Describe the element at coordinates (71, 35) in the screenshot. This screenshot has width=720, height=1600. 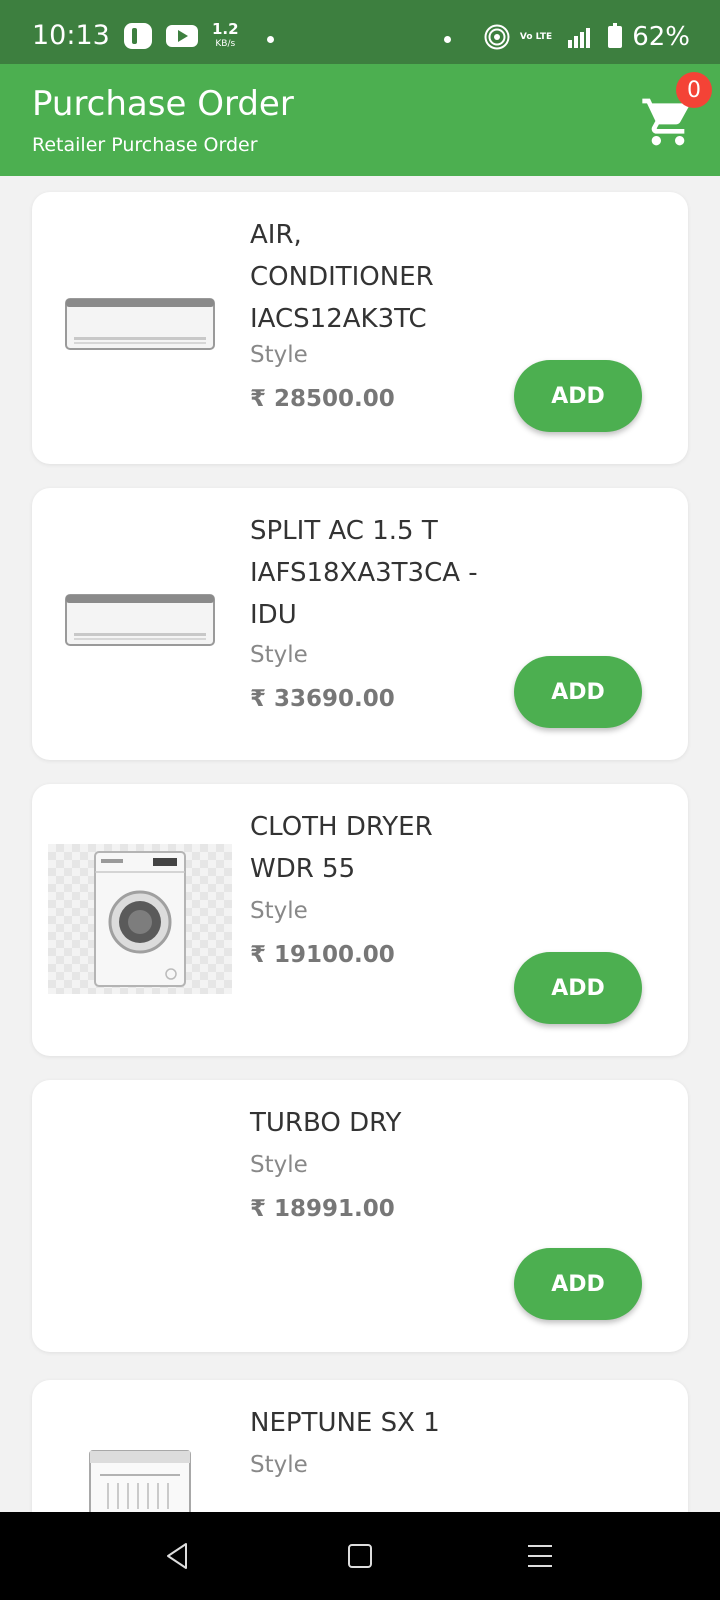
I see `status-time: 10:13` at that location.